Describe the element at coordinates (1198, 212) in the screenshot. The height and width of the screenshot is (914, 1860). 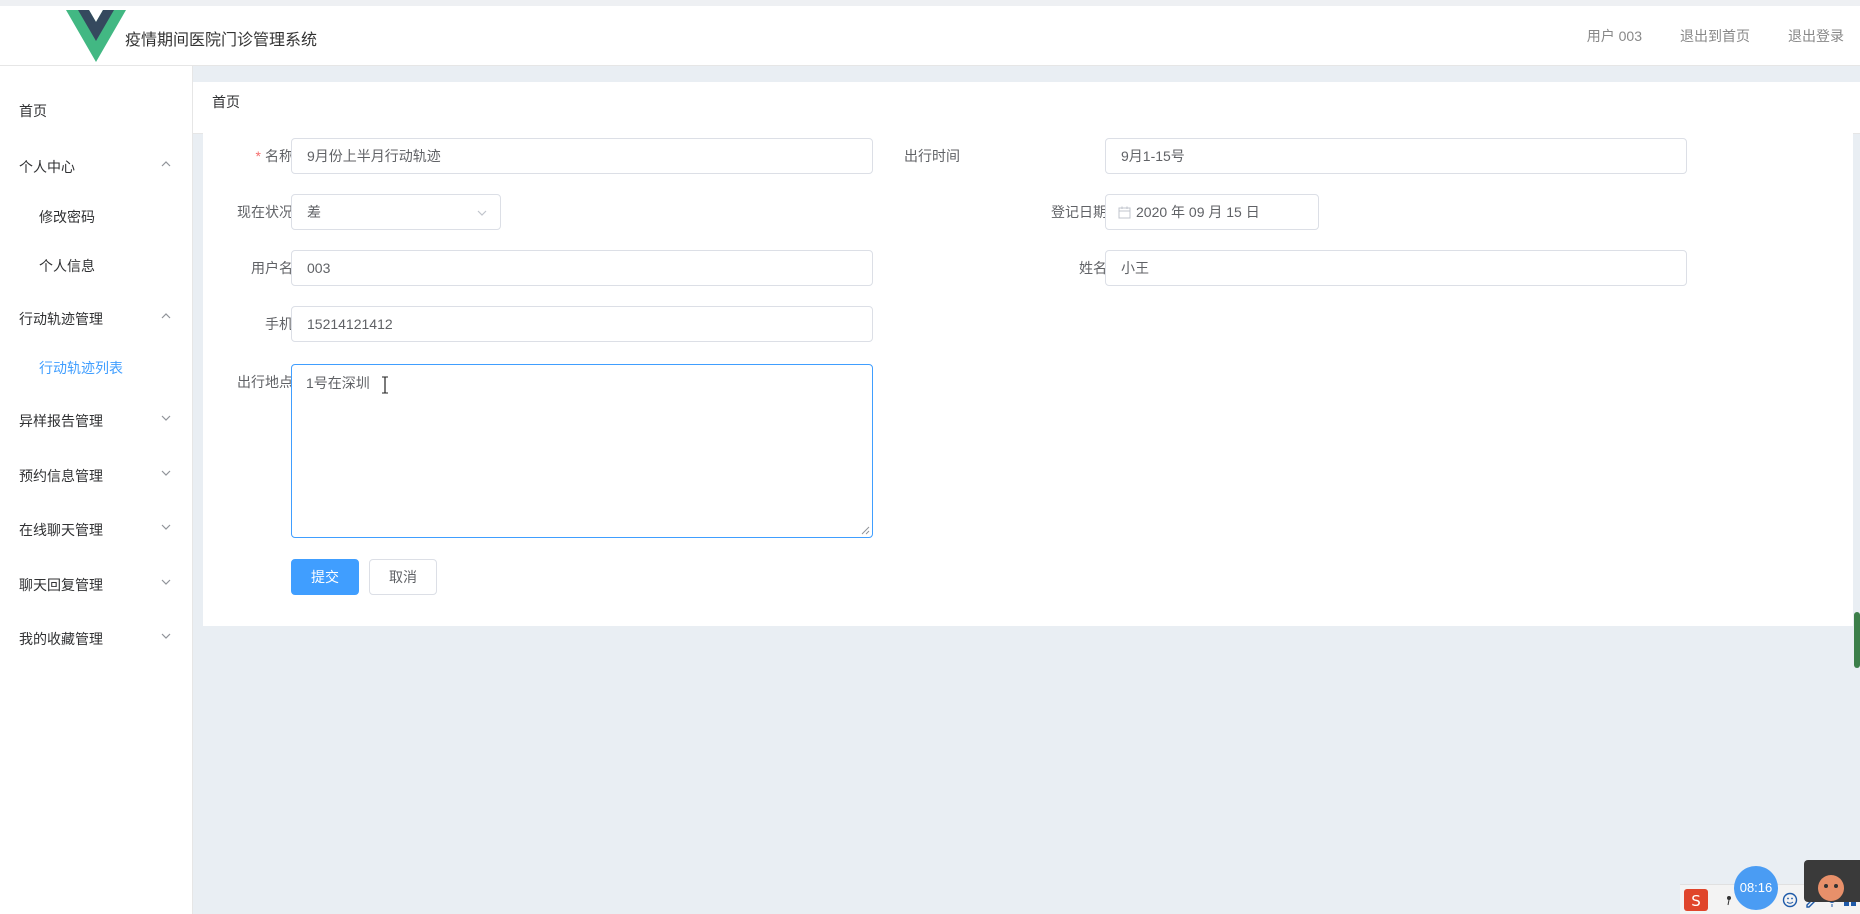
I see `register-date-value: 2020 年 09 月 15 日` at that location.